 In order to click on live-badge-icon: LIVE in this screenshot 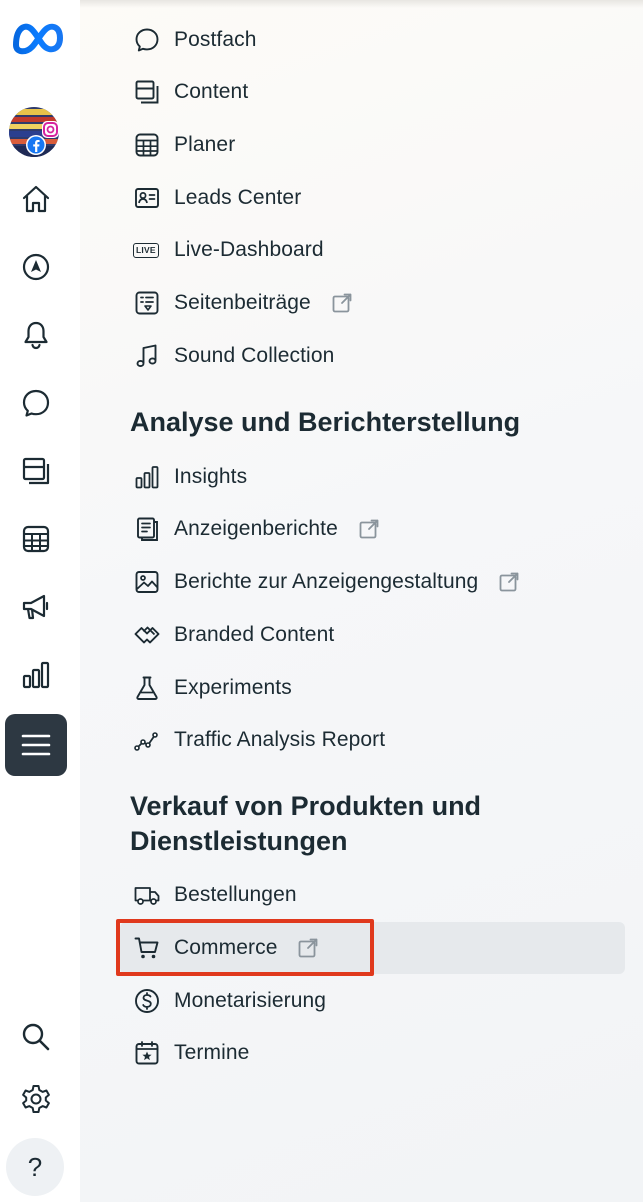, I will do `click(147, 250)`.